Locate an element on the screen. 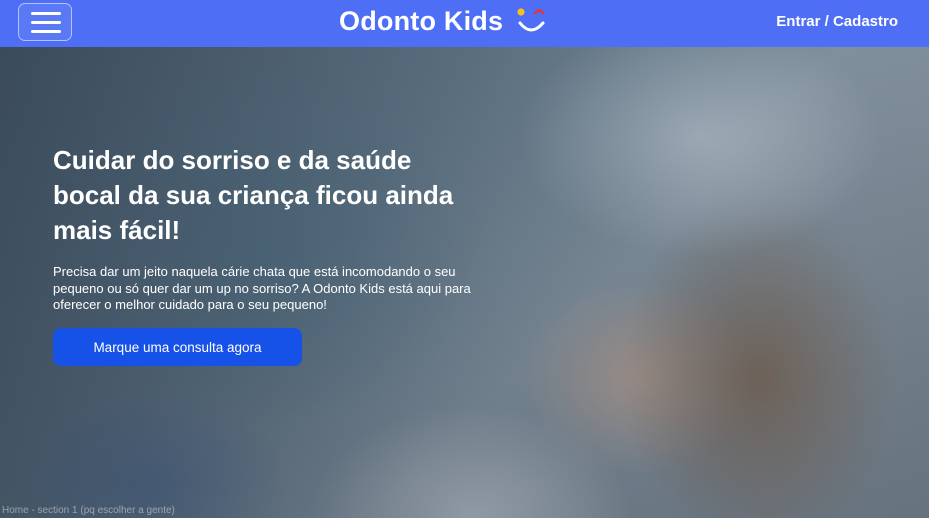  brand-logo: Odonto Kids is located at coordinates (443, 21).